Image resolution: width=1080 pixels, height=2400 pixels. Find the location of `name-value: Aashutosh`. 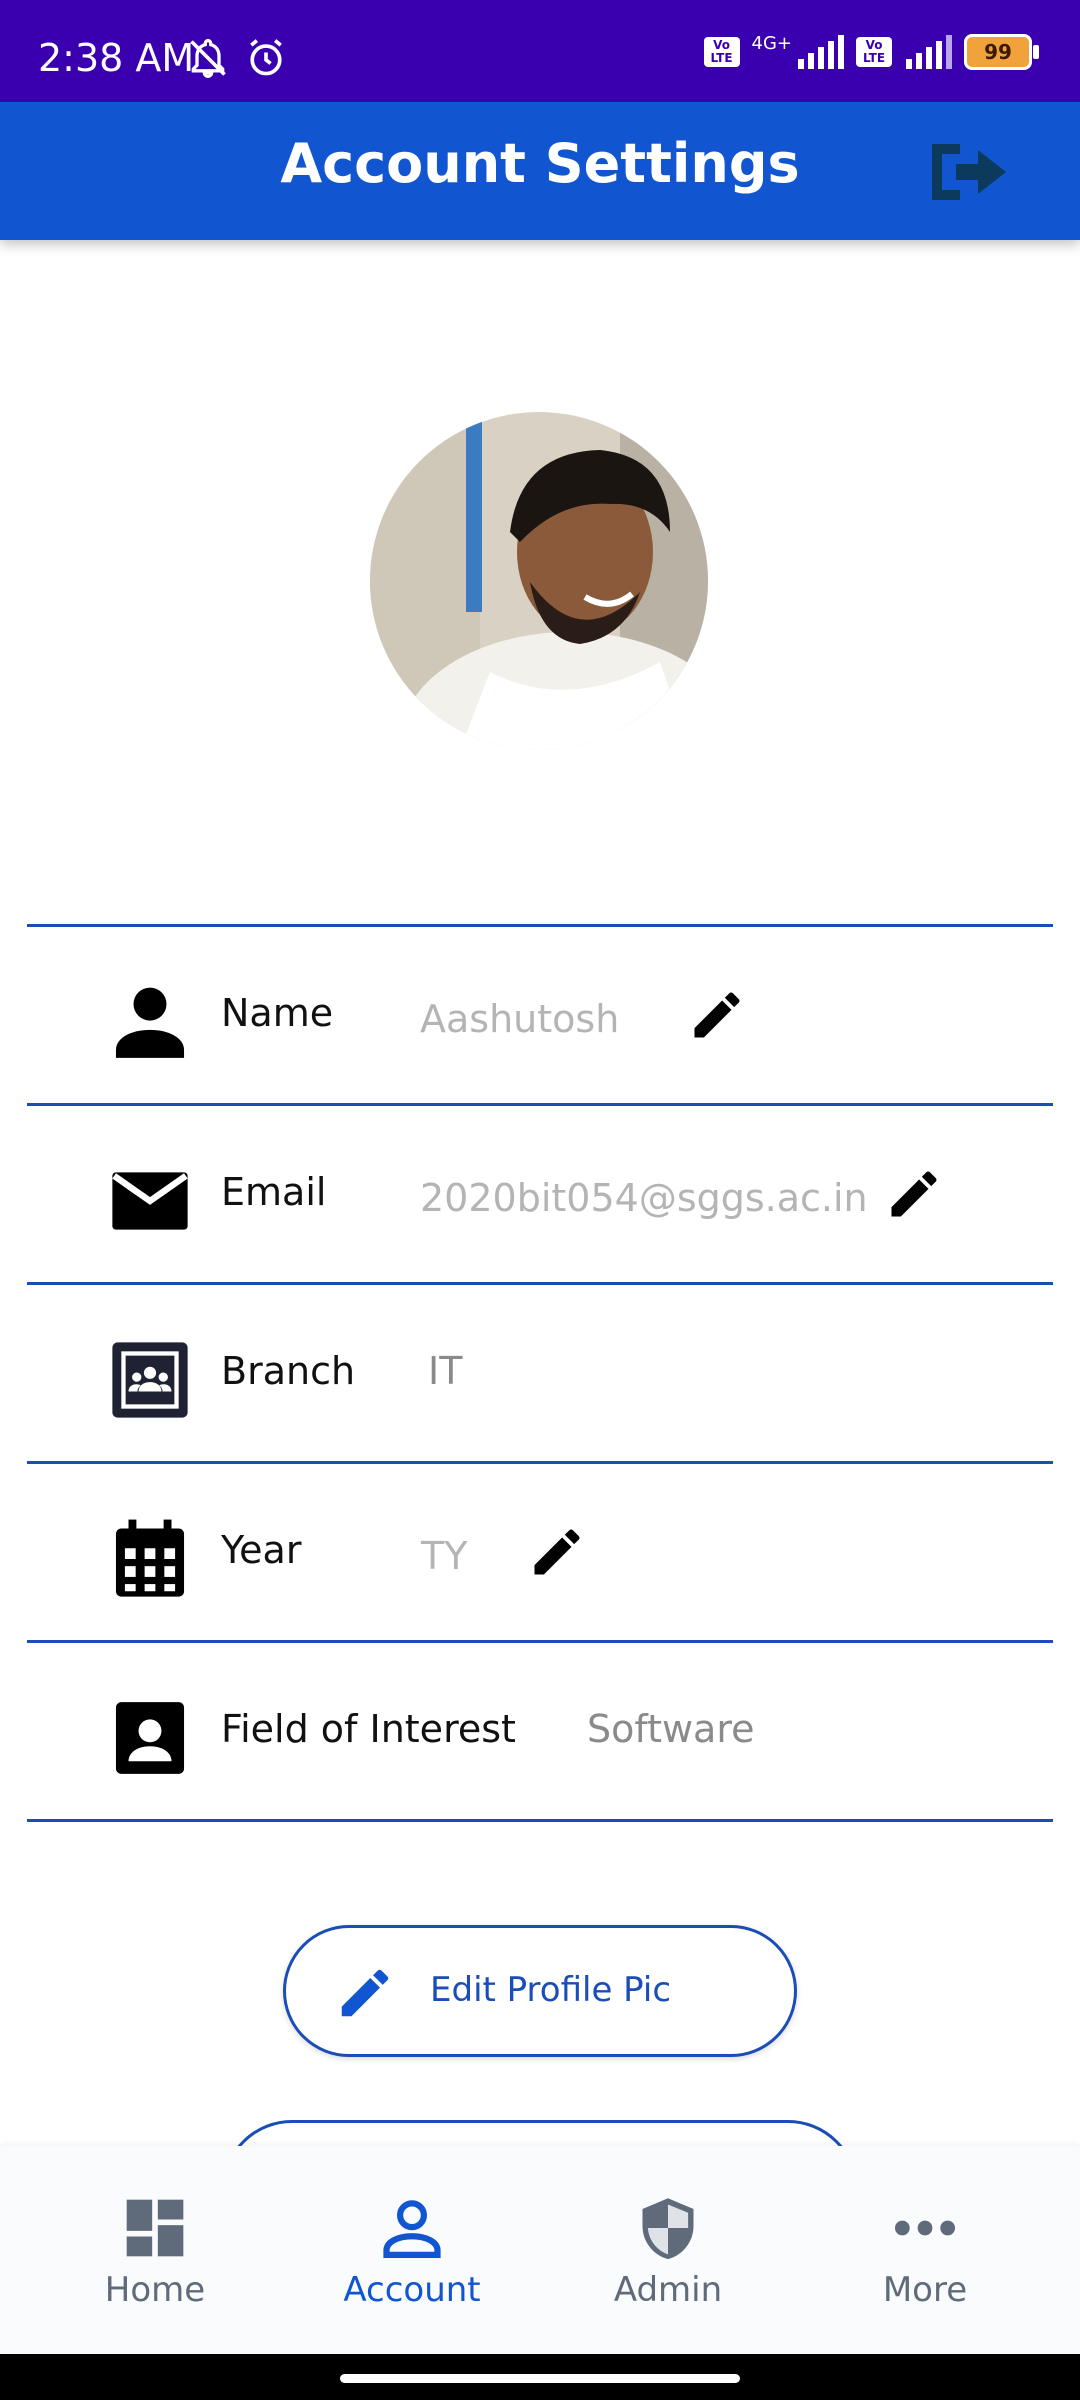

name-value: Aashutosh is located at coordinates (520, 1019).